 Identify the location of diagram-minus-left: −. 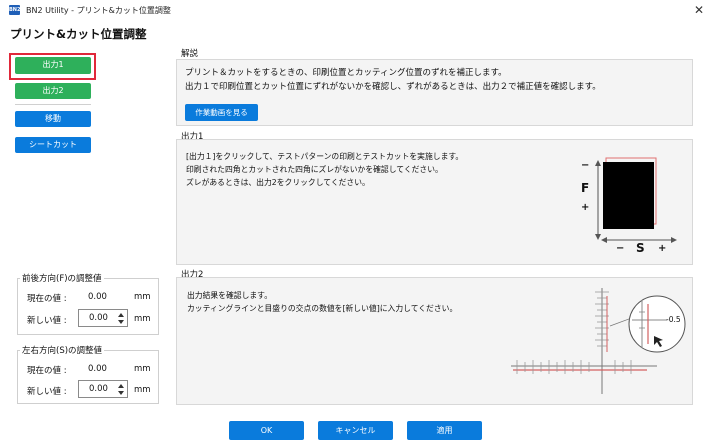
(620, 248).